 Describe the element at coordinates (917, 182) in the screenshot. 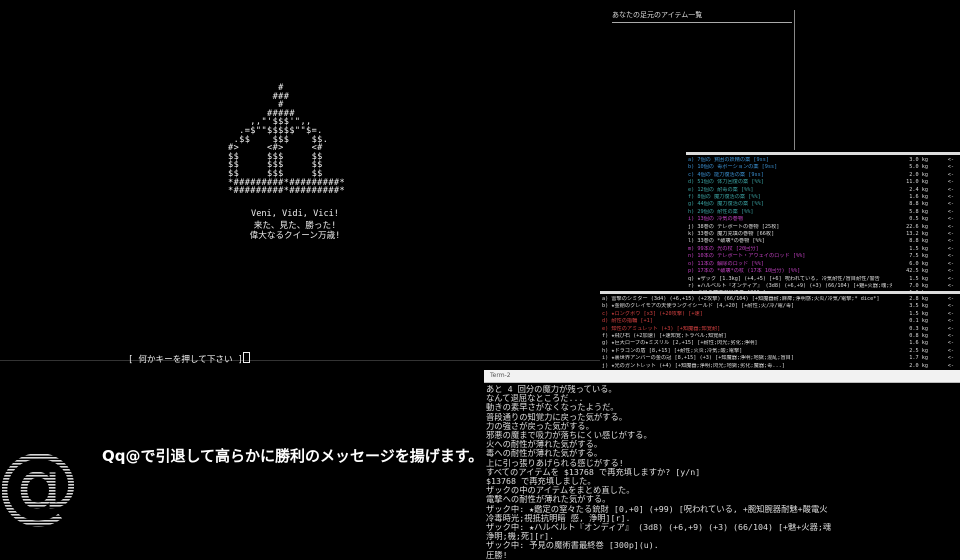

I see `item-weight: 11.0 kg` at that location.